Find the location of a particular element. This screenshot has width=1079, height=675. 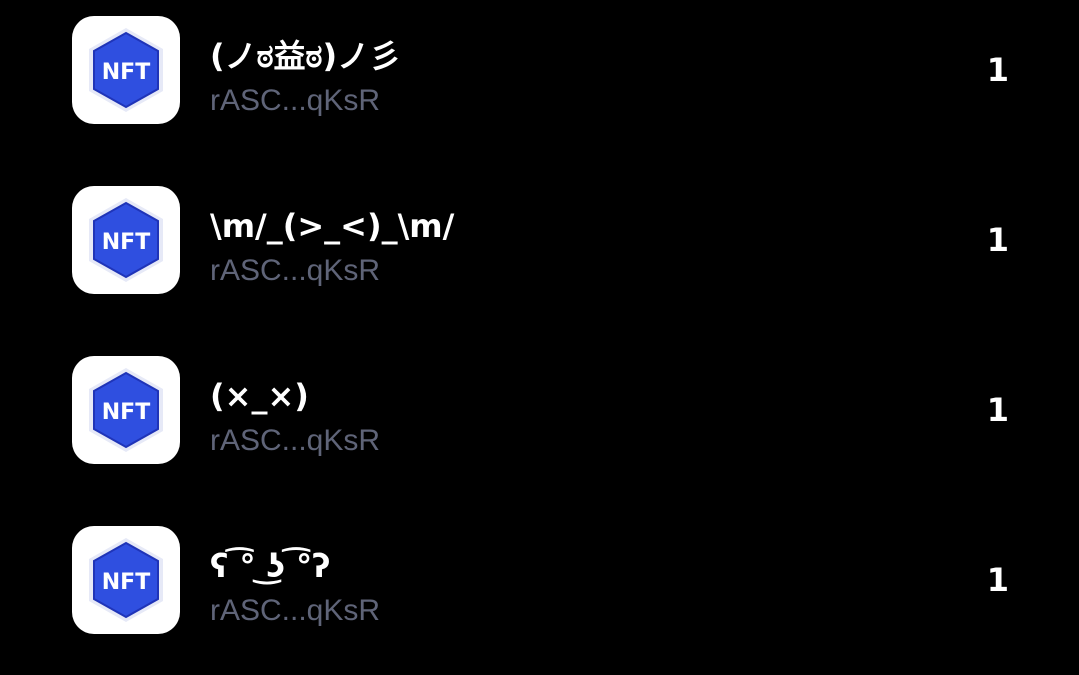

nft-name: (ノಠ益ಠ)ノ彡 is located at coordinates (306, 56).